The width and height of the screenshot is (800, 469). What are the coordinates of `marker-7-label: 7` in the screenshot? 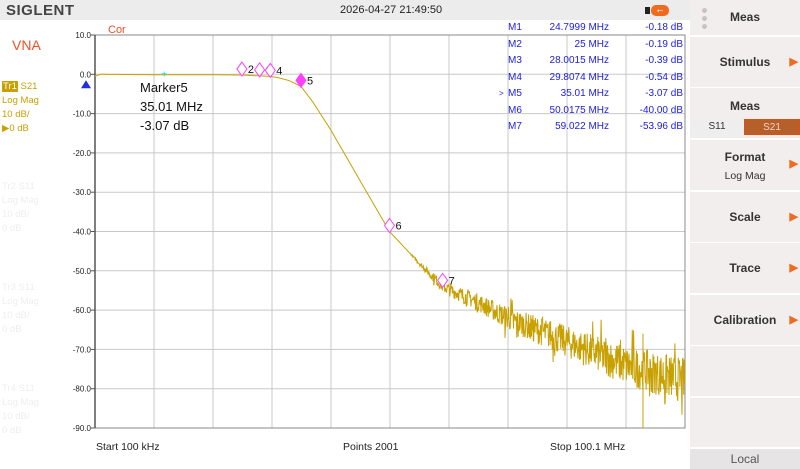 It's located at (452, 281).